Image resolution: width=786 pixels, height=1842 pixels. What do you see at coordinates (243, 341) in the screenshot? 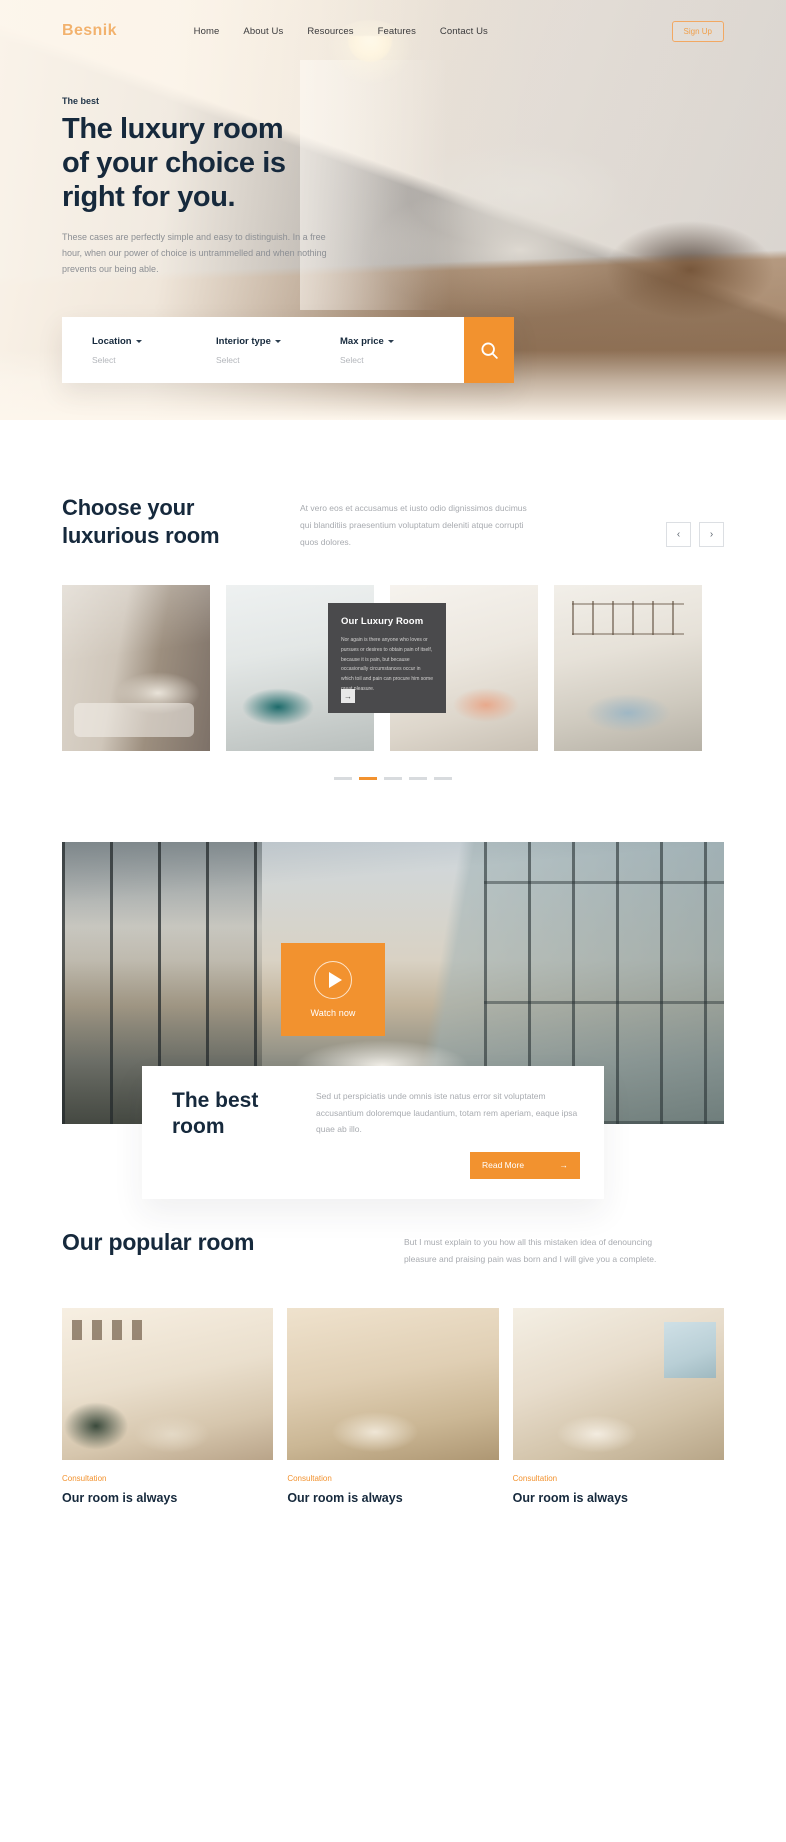
I see `search-field-interior-type-label-text: Interior type` at bounding box center [243, 341].